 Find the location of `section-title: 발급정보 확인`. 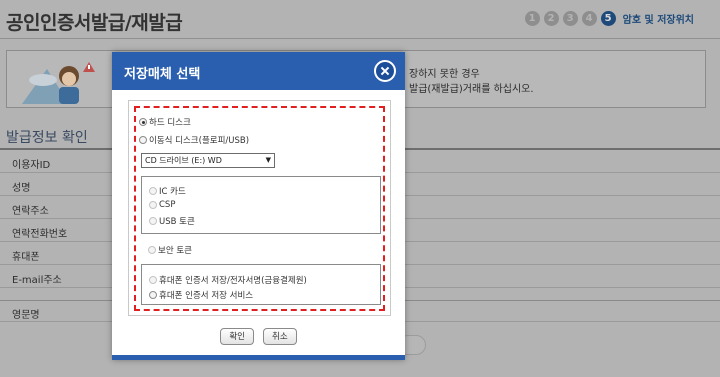

section-title: 발급정보 확인 is located at coordinates (47, 138).